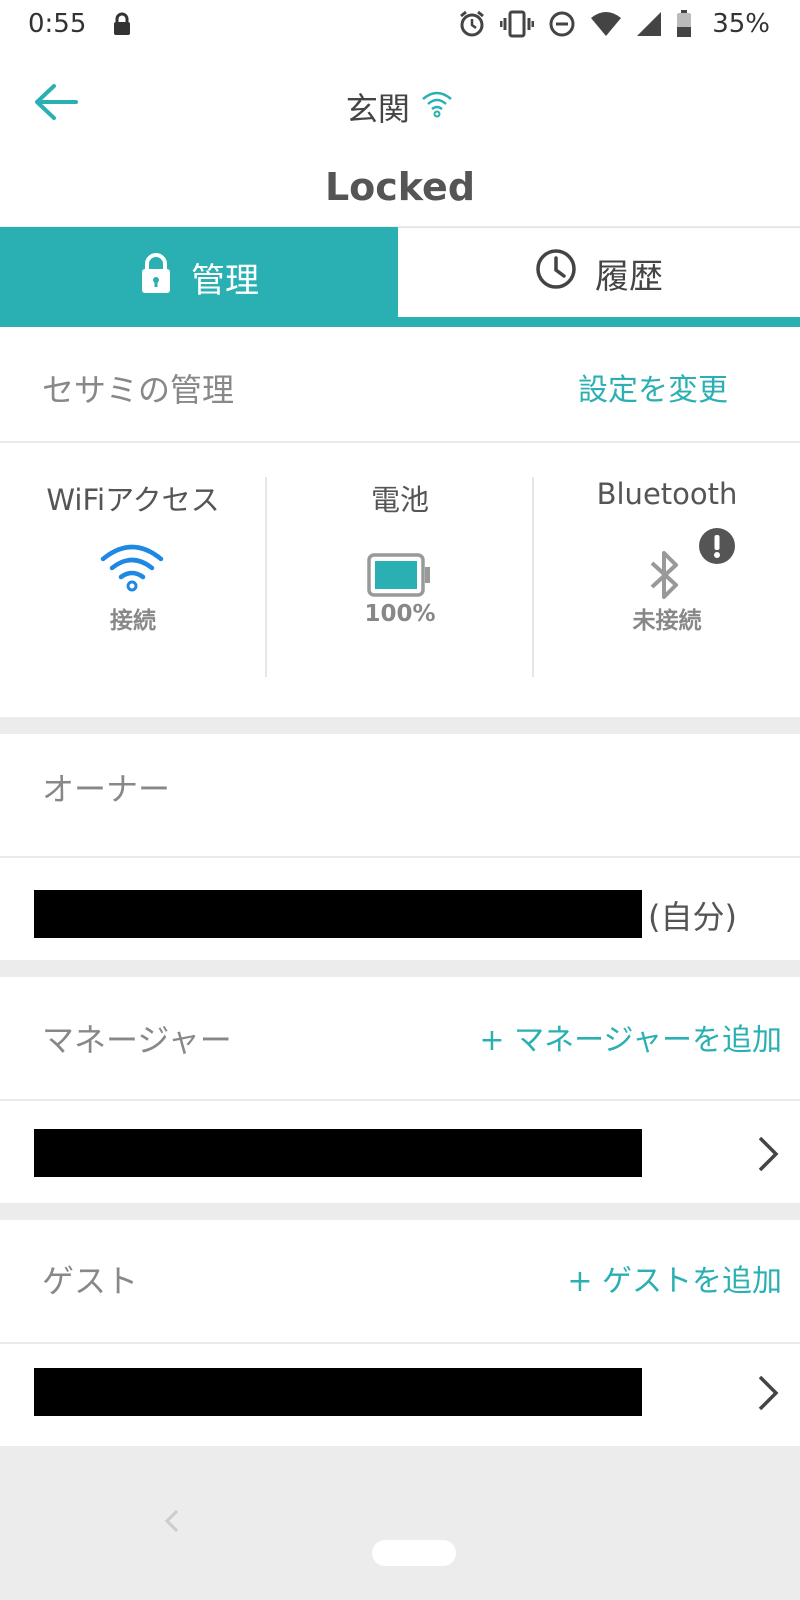  Describe the element at coordinates (133, 500) in the screenshot. I see `wifi-label: WiFiアクセス` at that location.